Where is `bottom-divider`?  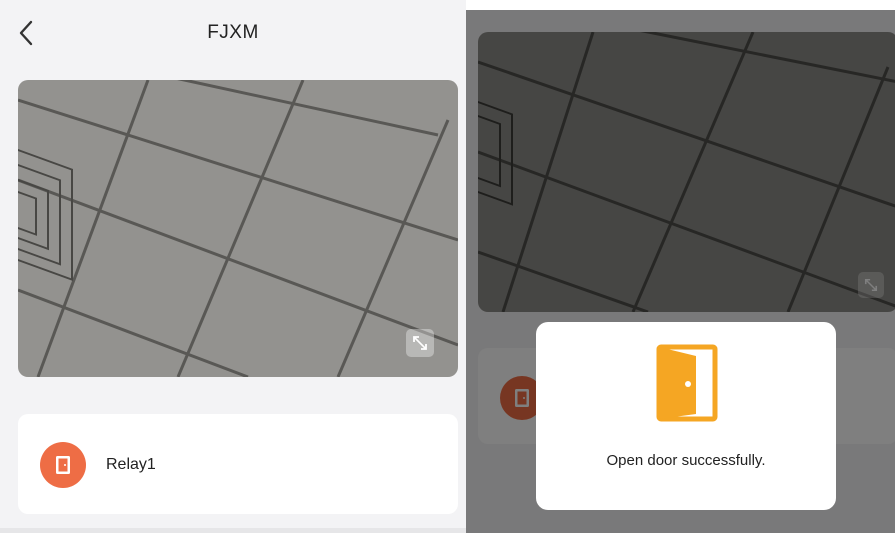
bottom-divider is located at coordinates (233, 530).